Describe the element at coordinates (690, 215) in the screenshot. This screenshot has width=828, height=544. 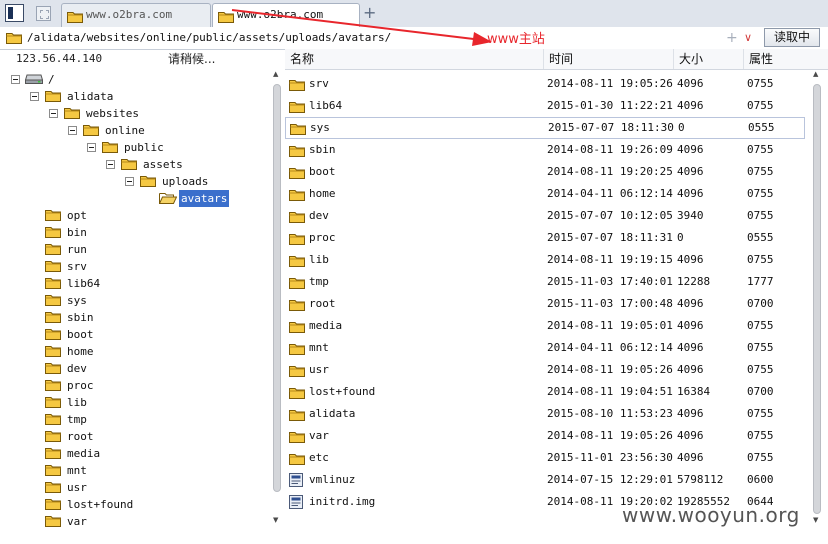
I see `file-size: 3940` at that location.